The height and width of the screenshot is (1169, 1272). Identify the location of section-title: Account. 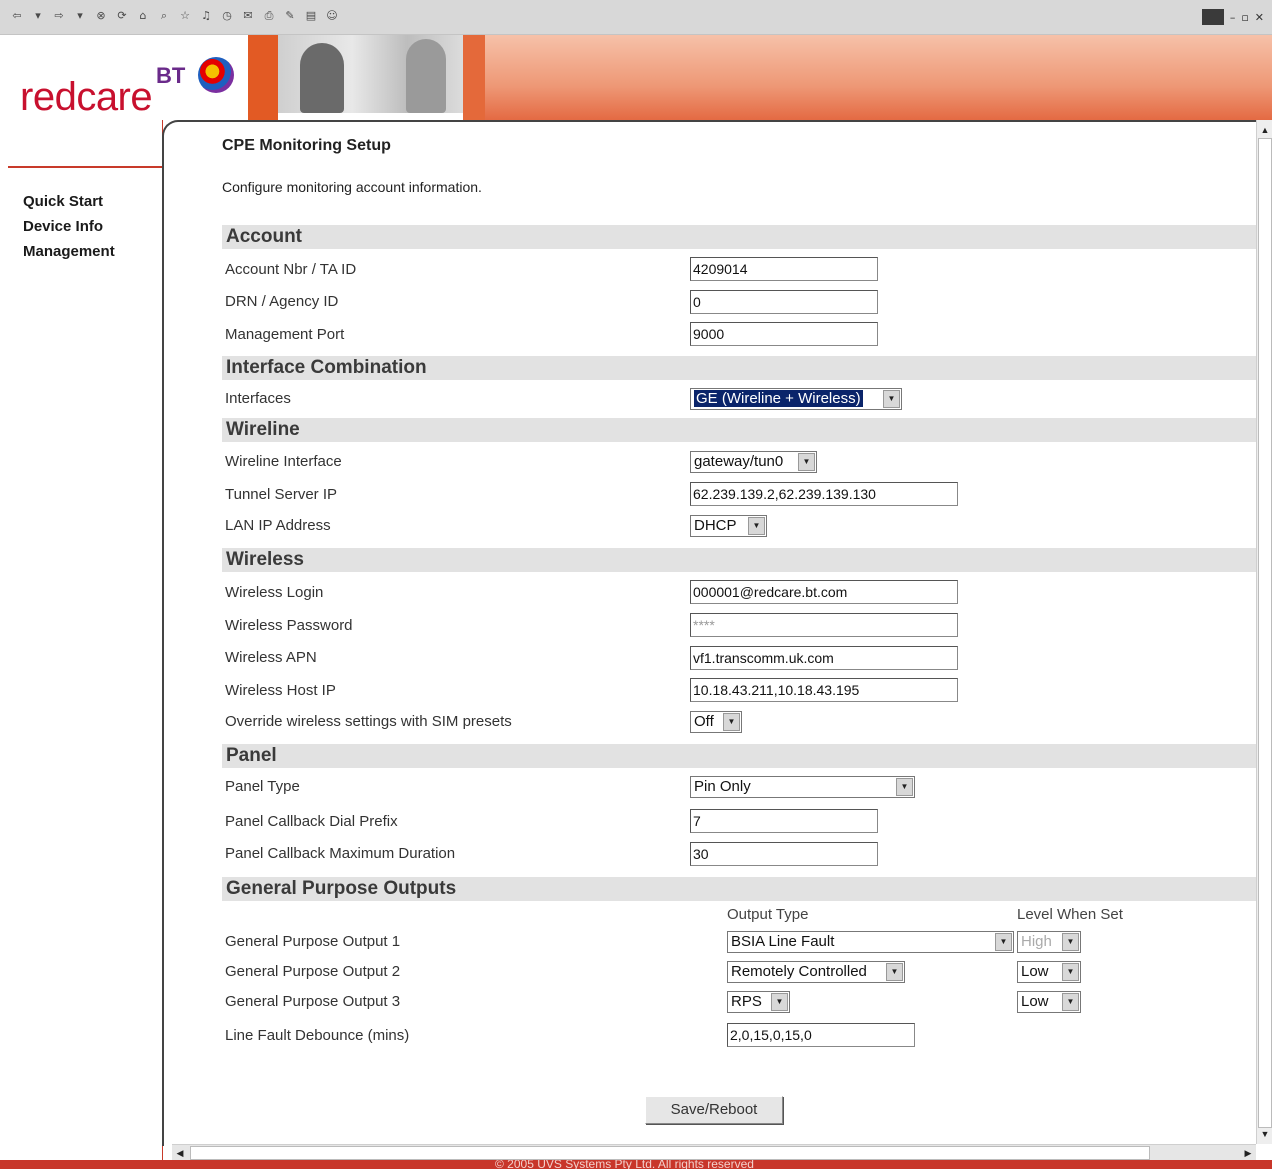
(264, 236).